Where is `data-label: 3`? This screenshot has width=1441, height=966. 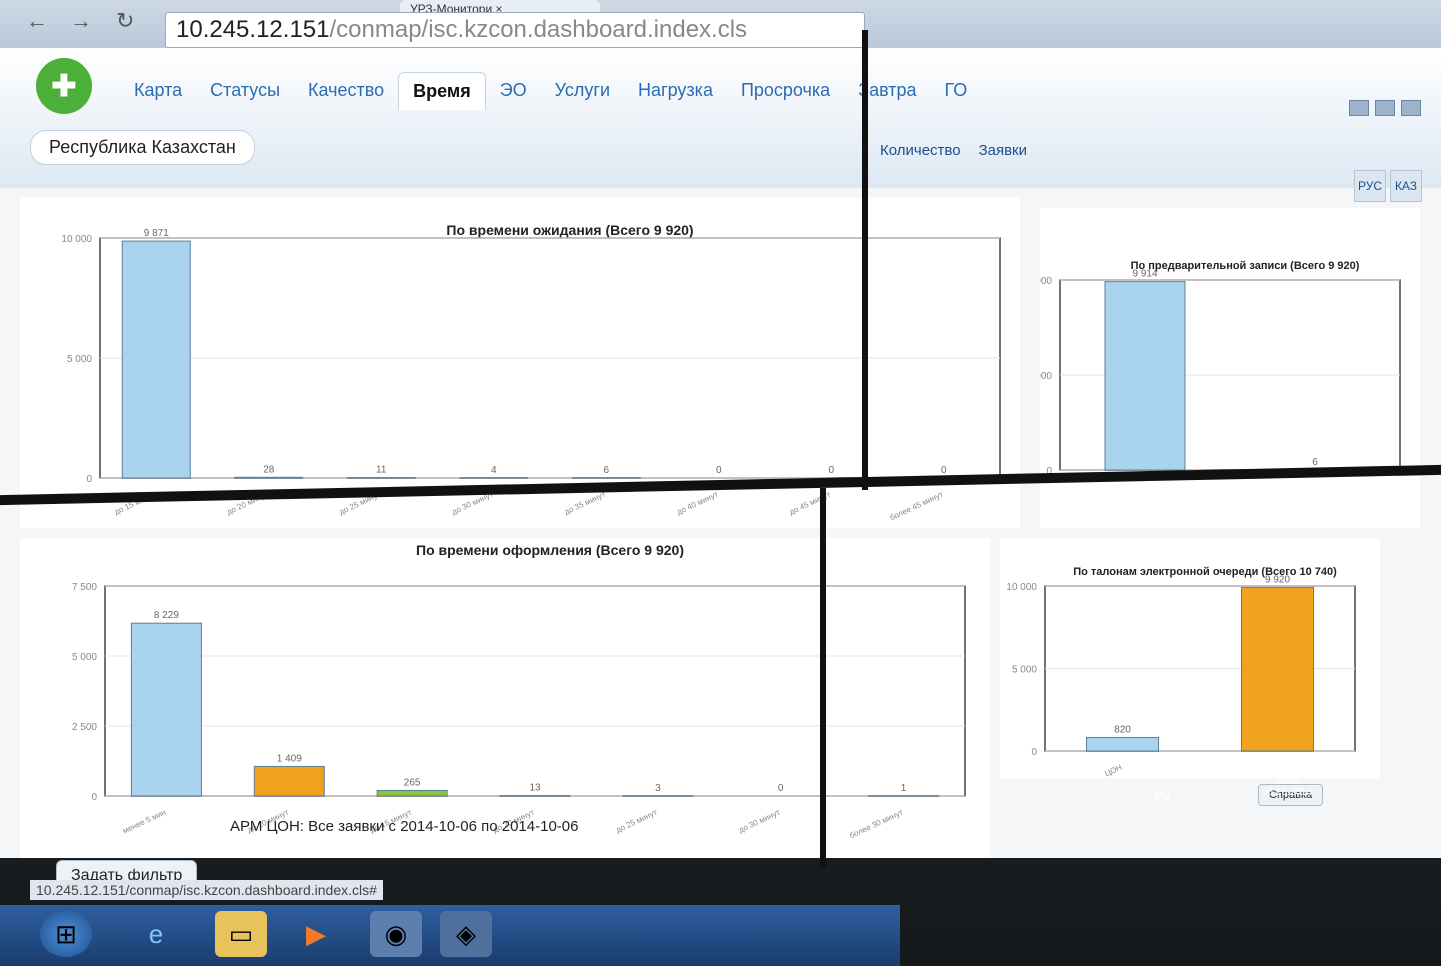 data-label: 3 is located at coordinates (658, 788).